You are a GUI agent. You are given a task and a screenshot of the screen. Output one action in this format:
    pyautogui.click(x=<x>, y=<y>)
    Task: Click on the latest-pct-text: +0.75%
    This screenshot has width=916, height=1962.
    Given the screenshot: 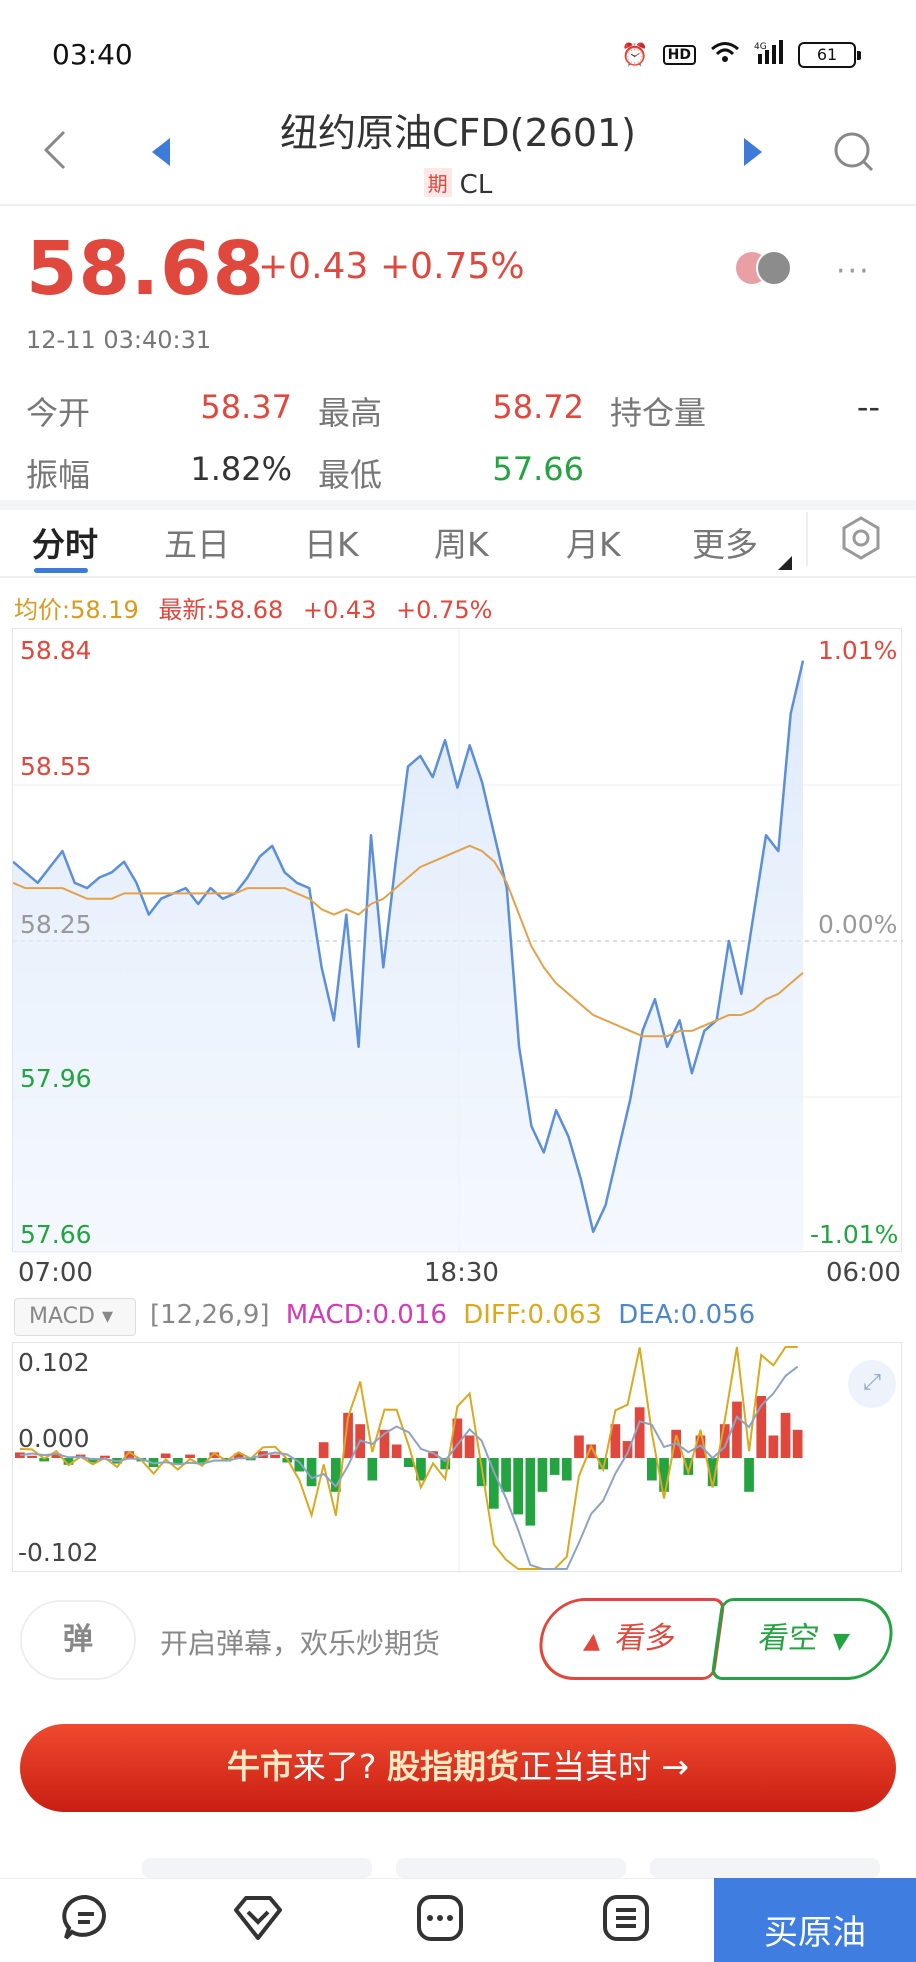 What is the action you would take?
    pyautogui.click(x=444, y=610)
    